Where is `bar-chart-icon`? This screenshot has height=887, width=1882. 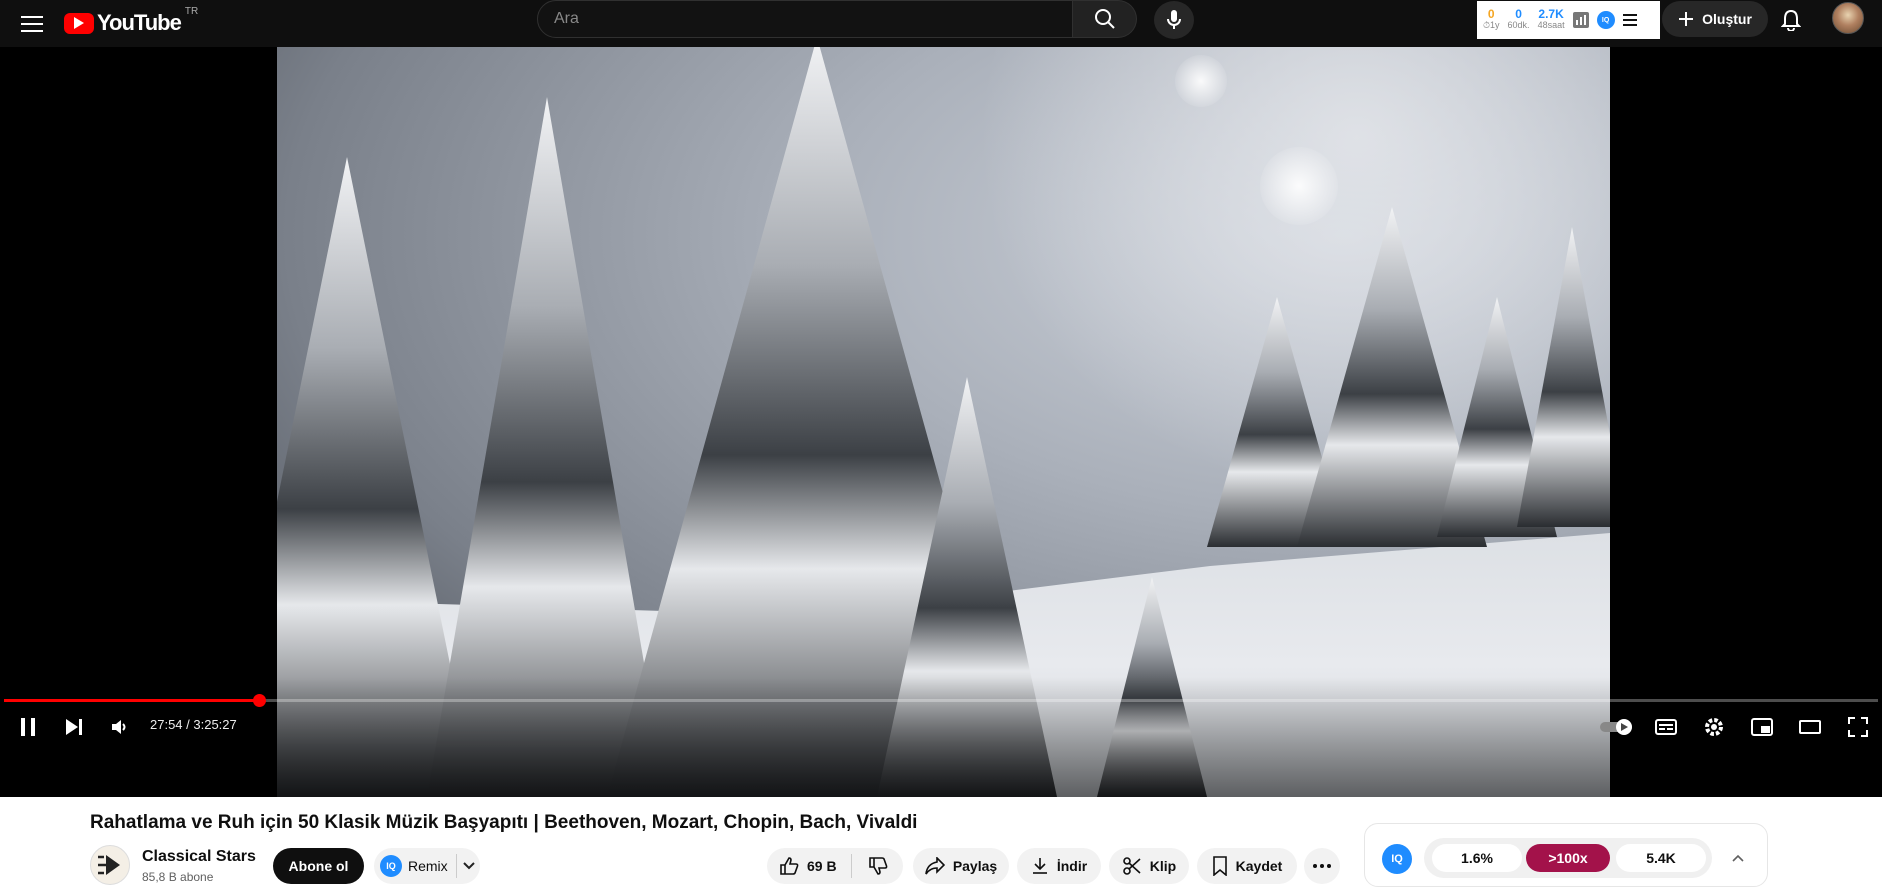
bar-chart-icon is located at coordinates (1580, 20).